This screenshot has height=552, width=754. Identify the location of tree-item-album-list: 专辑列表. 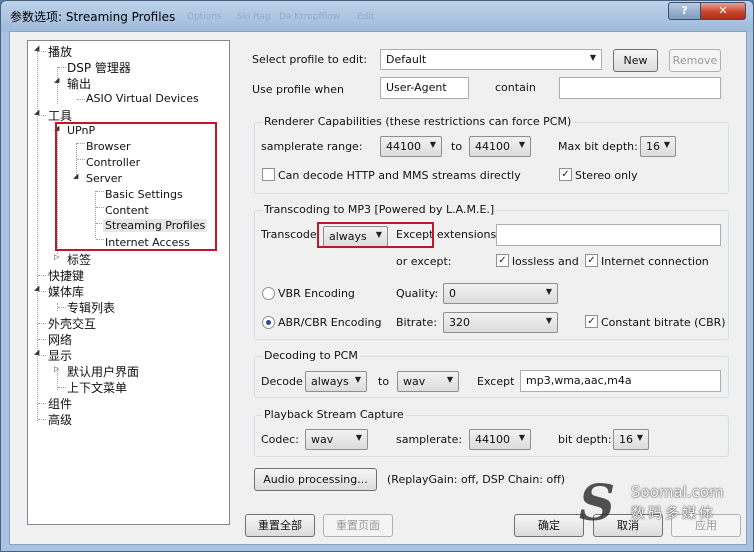
(91, 307).